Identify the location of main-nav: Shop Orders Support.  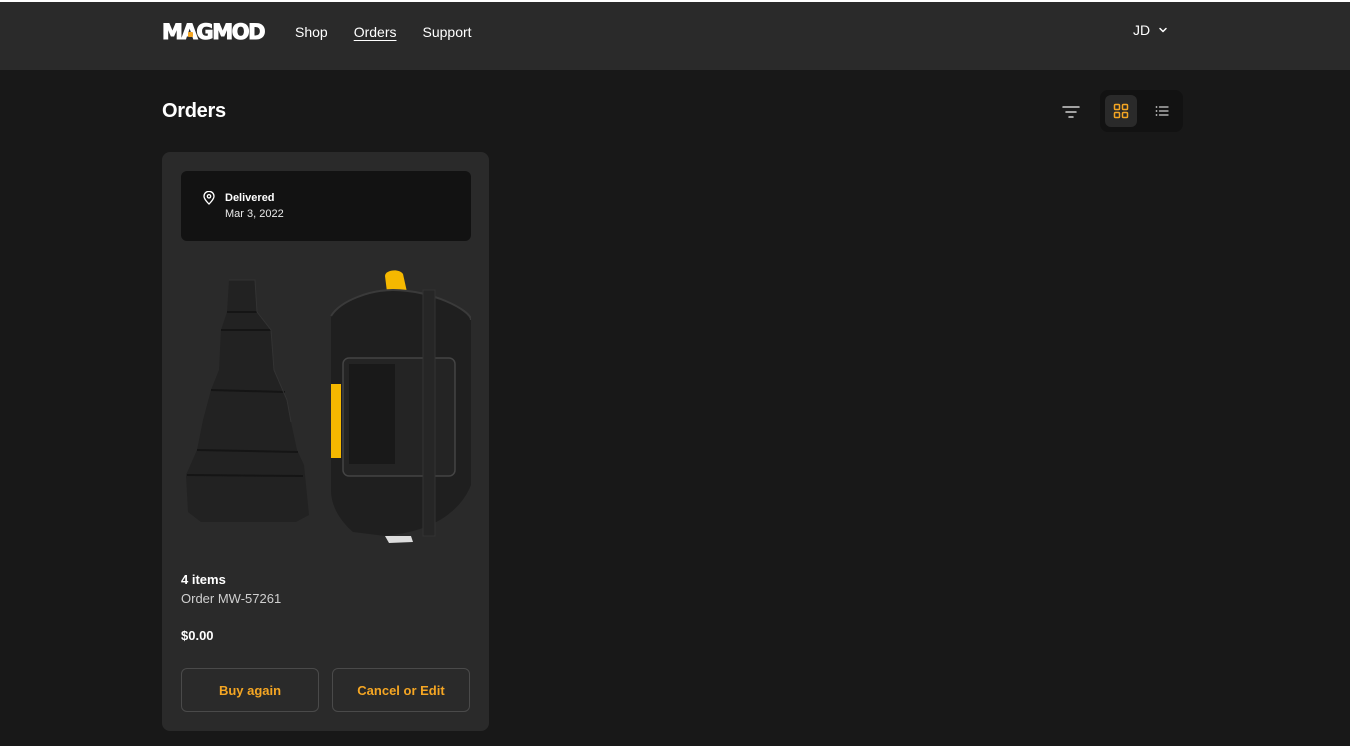
(396, 32).